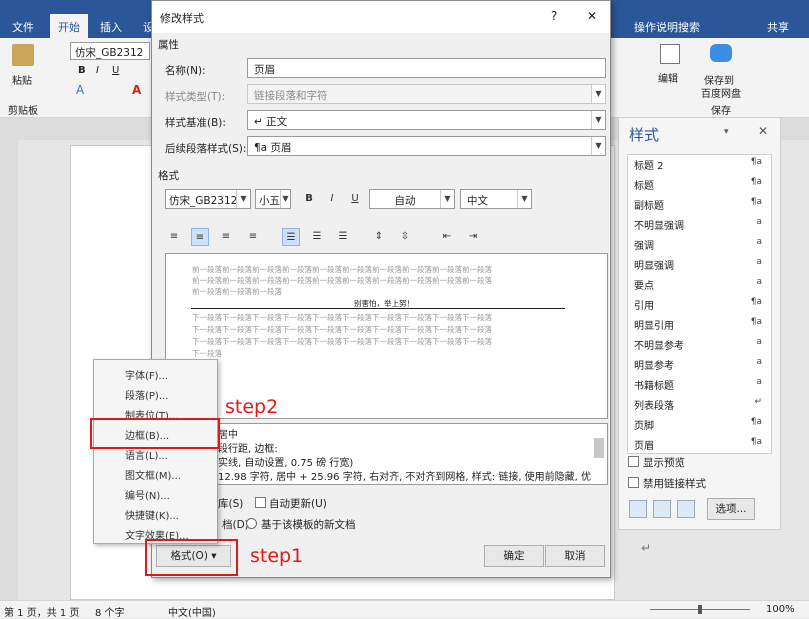 This screenshot has width=809, height=619. I want to click on style-list-item: 列表段落 ↵, so click(700, 407).